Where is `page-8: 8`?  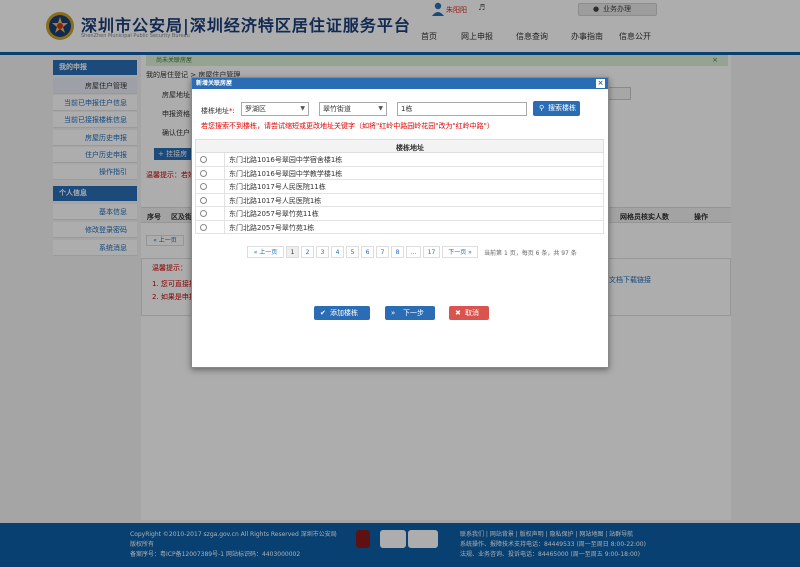 page-8: 8 is located at coordinates (397, 252).